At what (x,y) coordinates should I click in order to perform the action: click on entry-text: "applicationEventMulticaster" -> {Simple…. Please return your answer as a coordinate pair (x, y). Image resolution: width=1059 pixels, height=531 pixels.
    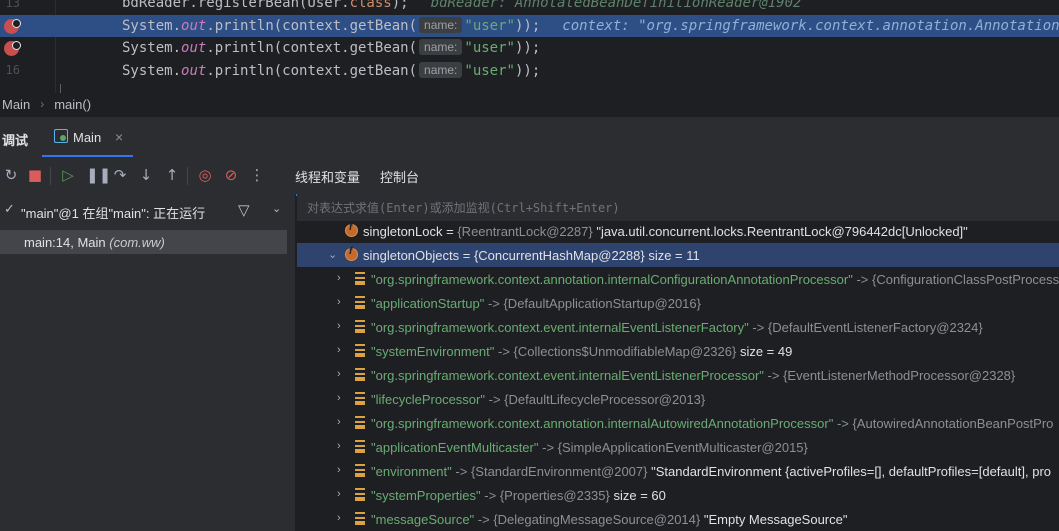
    Looking at the image, I should click on (589, 447).